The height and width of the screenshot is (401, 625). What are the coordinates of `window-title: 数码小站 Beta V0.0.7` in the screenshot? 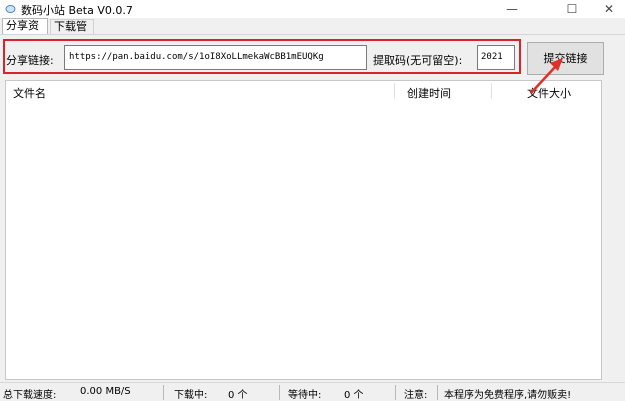 It's located at (77, 10).